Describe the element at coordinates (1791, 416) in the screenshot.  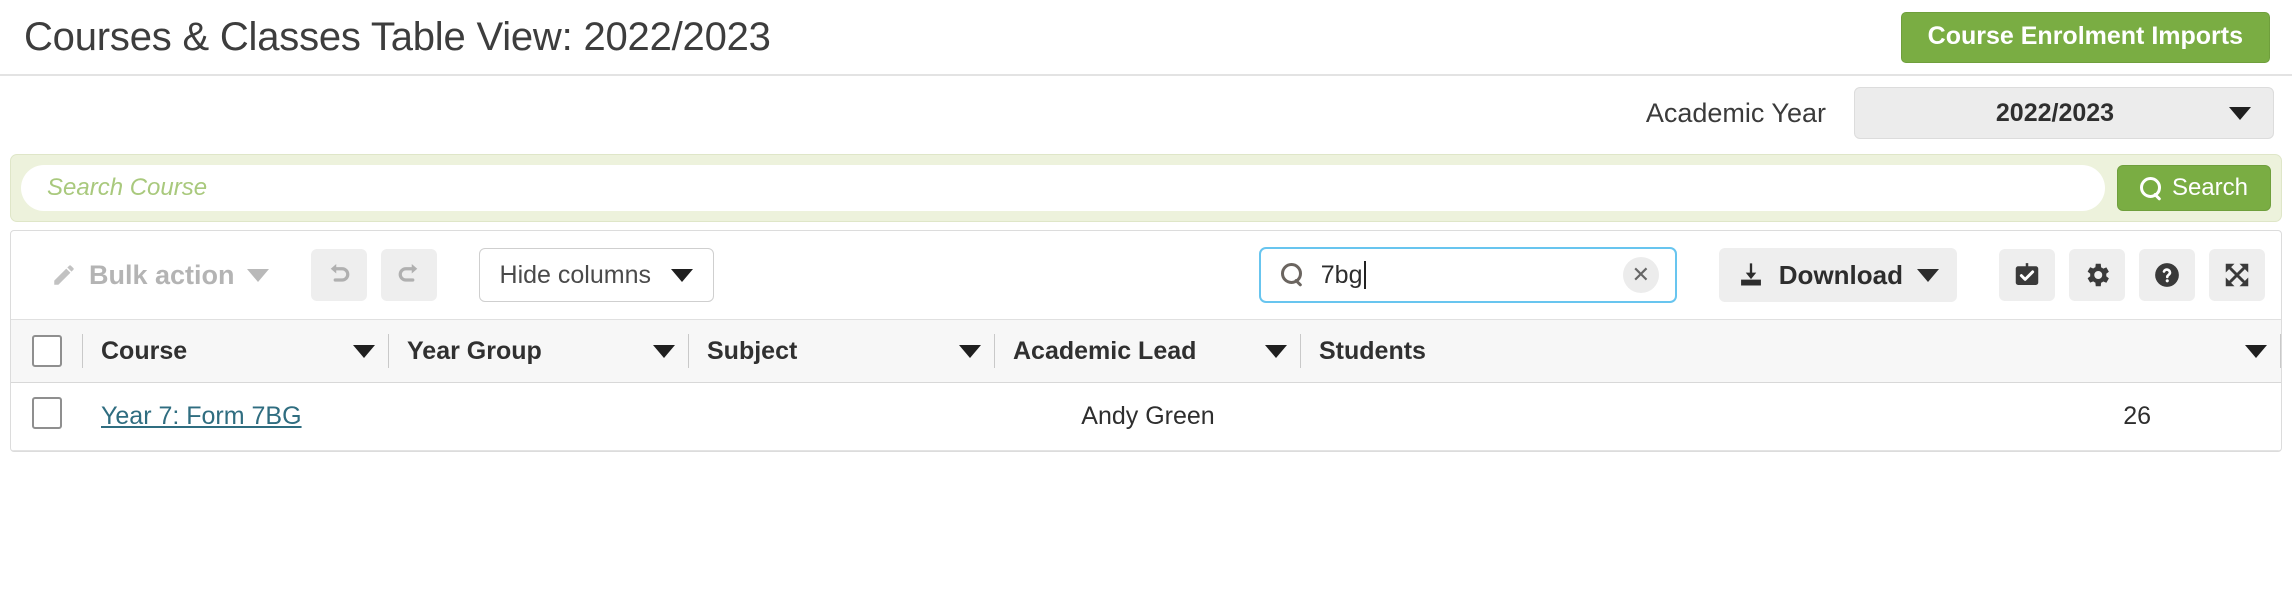
I see `cell-students: 26` at that location.